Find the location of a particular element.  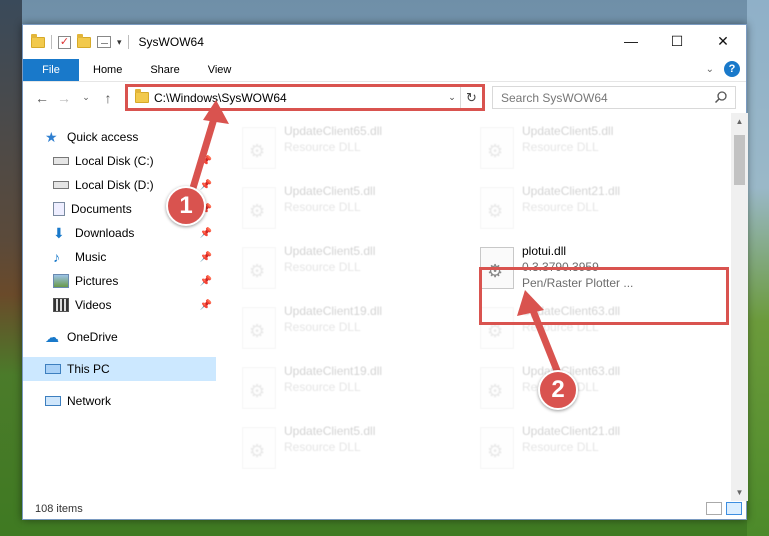

sidebar-item-quick-access: ★ Quick access is located at coordinates (119, 137).